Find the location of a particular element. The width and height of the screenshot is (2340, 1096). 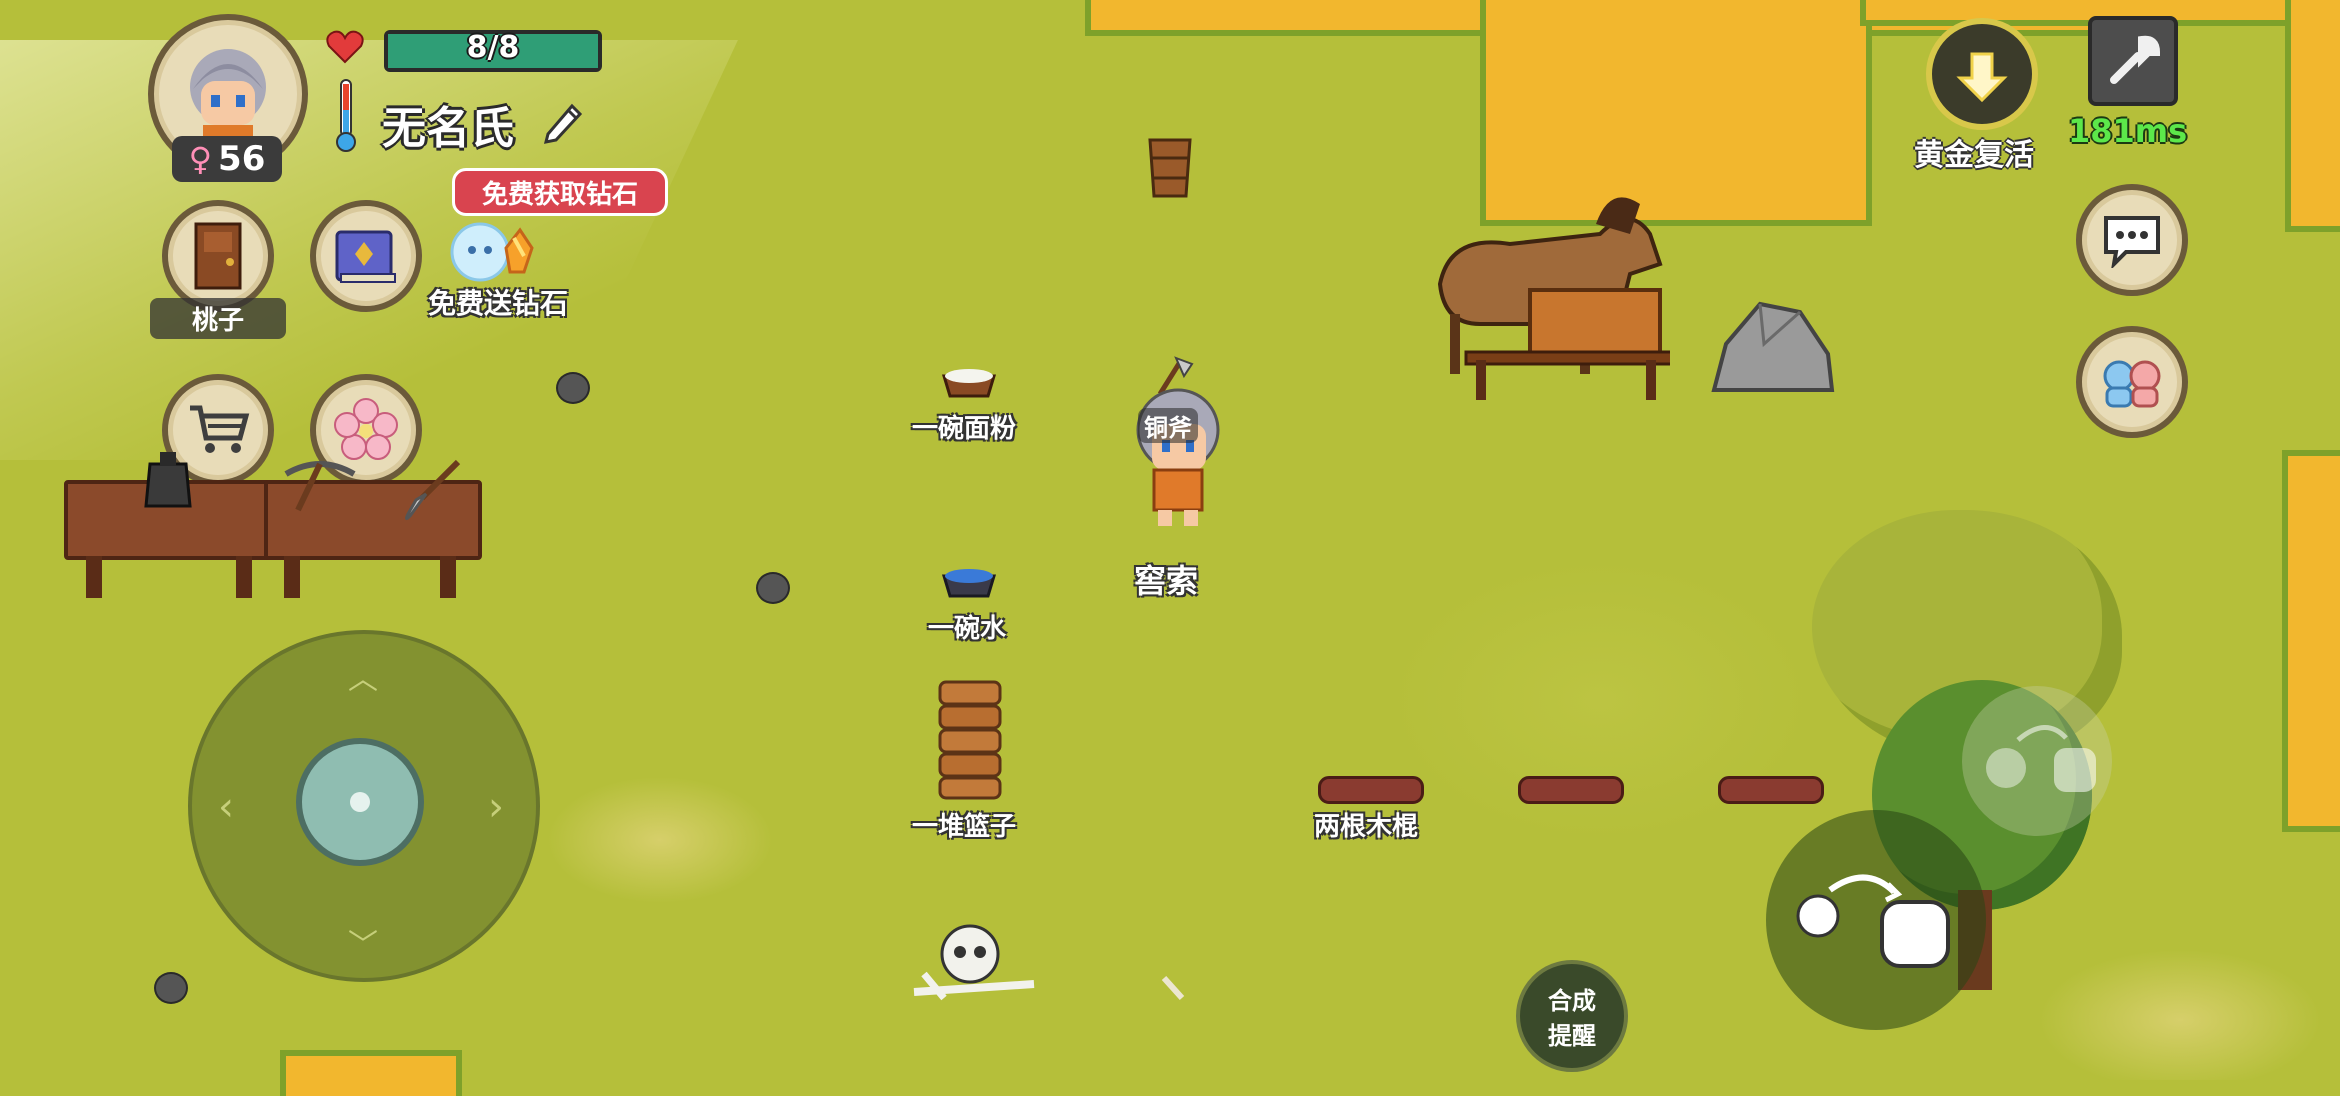

ping-display: 181ms is located at coordinates (2128, 131).